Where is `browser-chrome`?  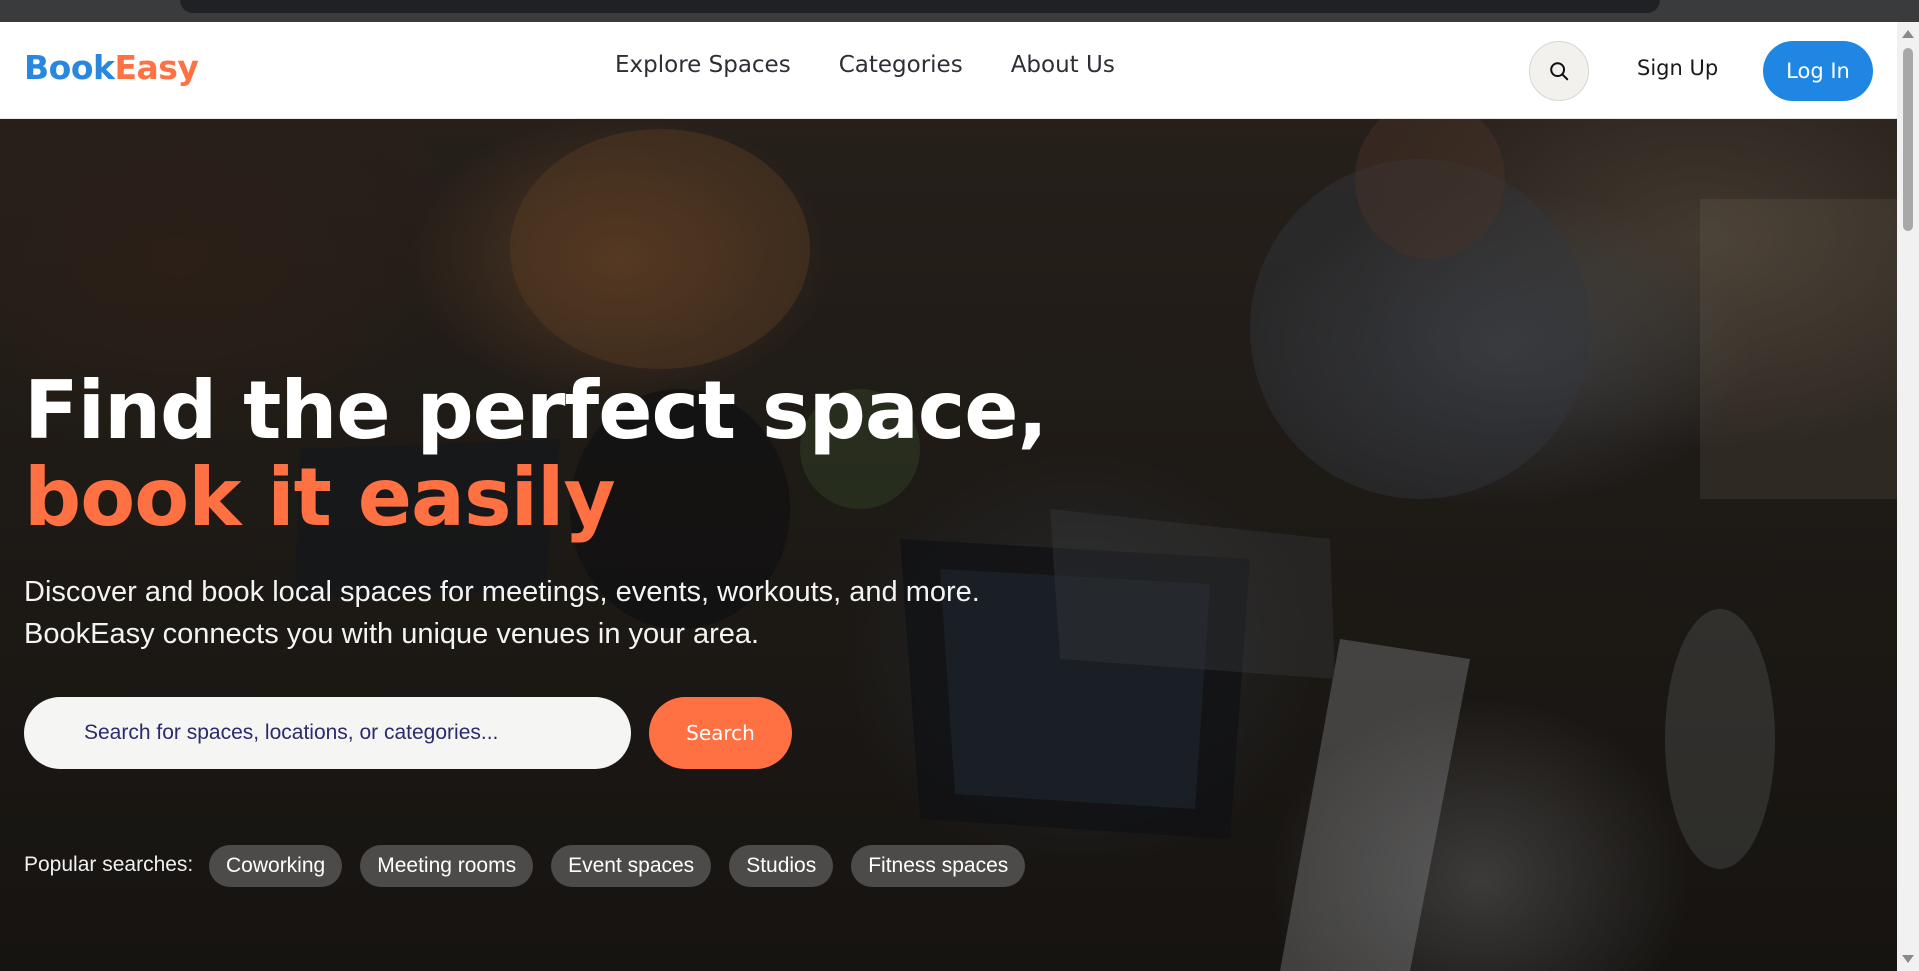
browser-chrome is located at coordinates (959, 11).